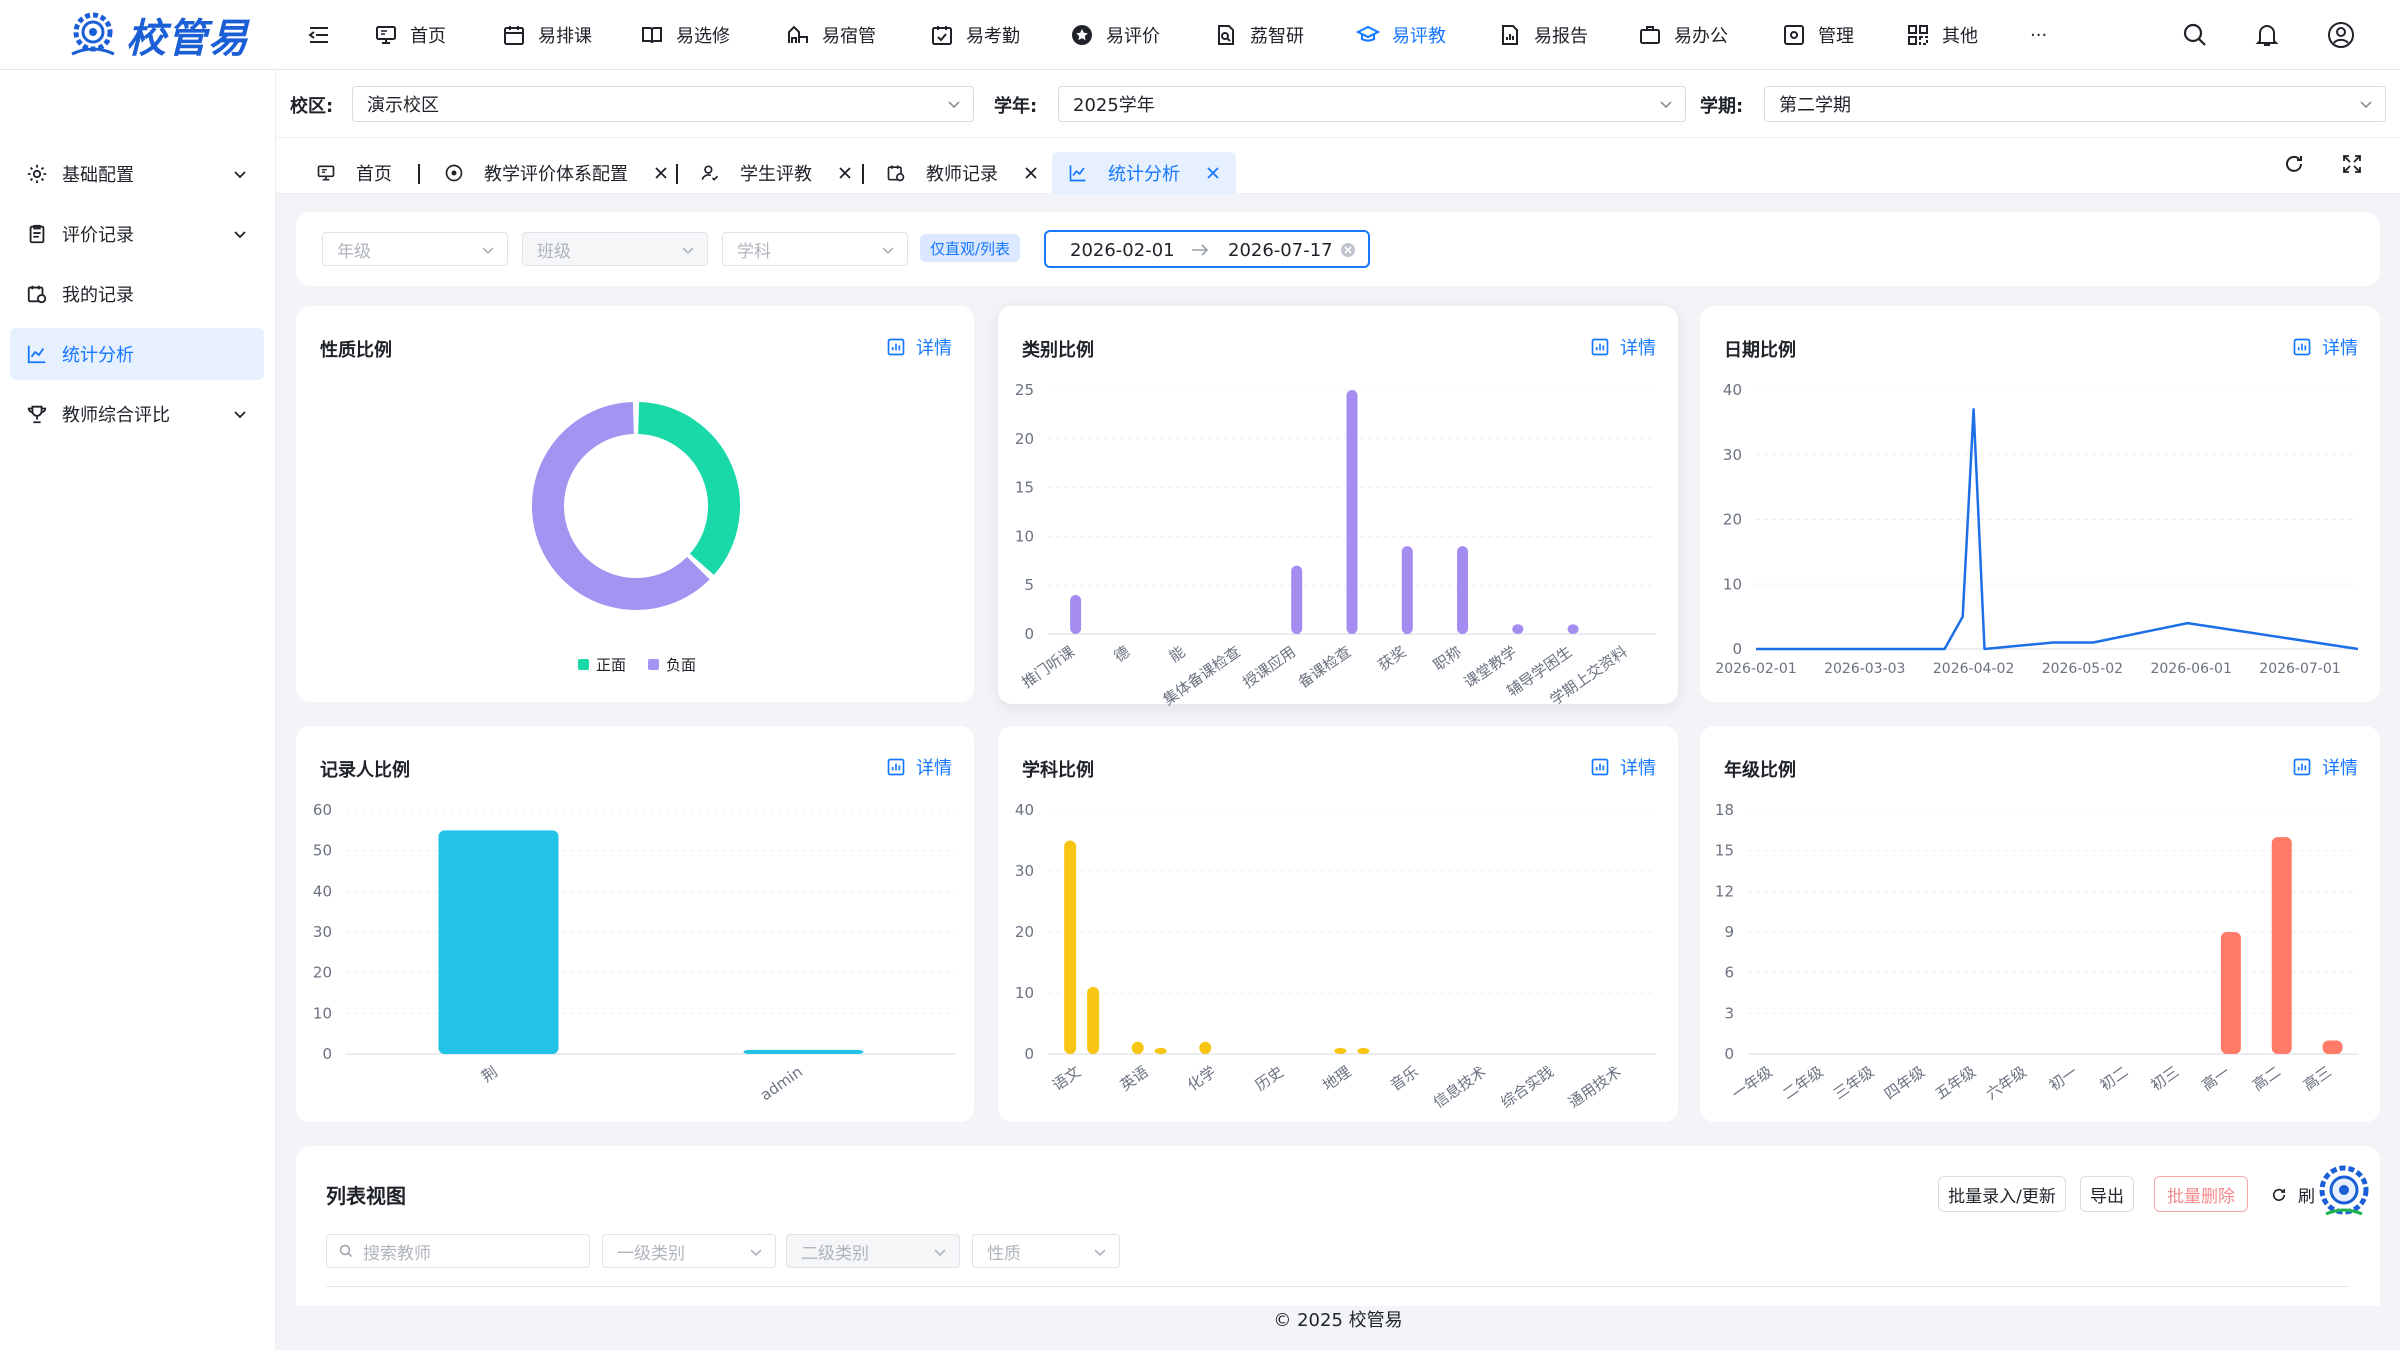  What do you see at coordinates (1115, 35) in the screenshot?
I see `nav-item-5: 易评价` at bounding box center [1115, 35].